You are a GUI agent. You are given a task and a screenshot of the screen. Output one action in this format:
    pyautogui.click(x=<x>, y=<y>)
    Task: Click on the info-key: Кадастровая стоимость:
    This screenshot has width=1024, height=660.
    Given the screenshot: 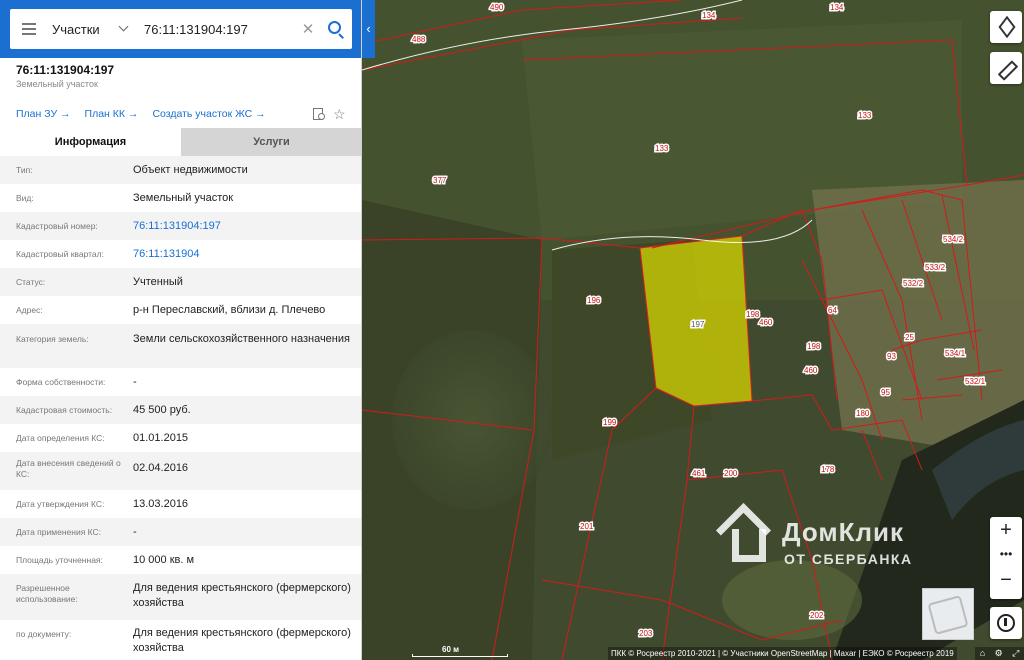 What is the action you would take?
    pyautogui.click(x=64, y=410)
    